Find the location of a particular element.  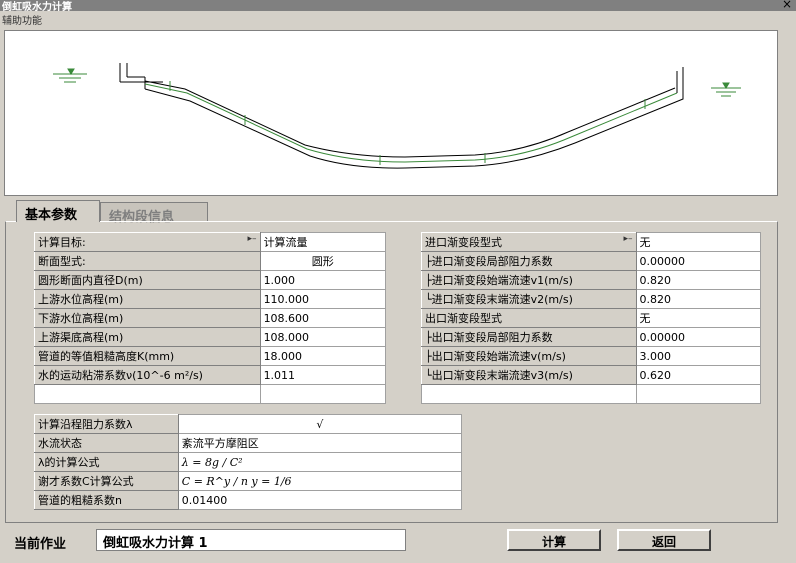

table-row: 计算目标: ▸– 计算流量 is located at coordinates (210, 242).